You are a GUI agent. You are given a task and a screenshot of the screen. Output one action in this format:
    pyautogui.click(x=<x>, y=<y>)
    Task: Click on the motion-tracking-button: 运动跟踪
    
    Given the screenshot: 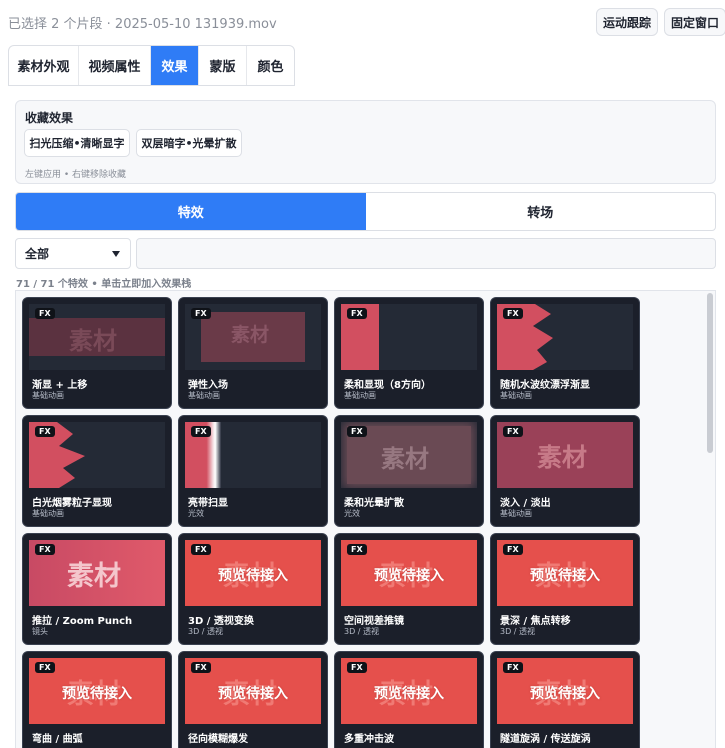 What is the action you would take?
    pyautogui.click(x=627, y=22)
    